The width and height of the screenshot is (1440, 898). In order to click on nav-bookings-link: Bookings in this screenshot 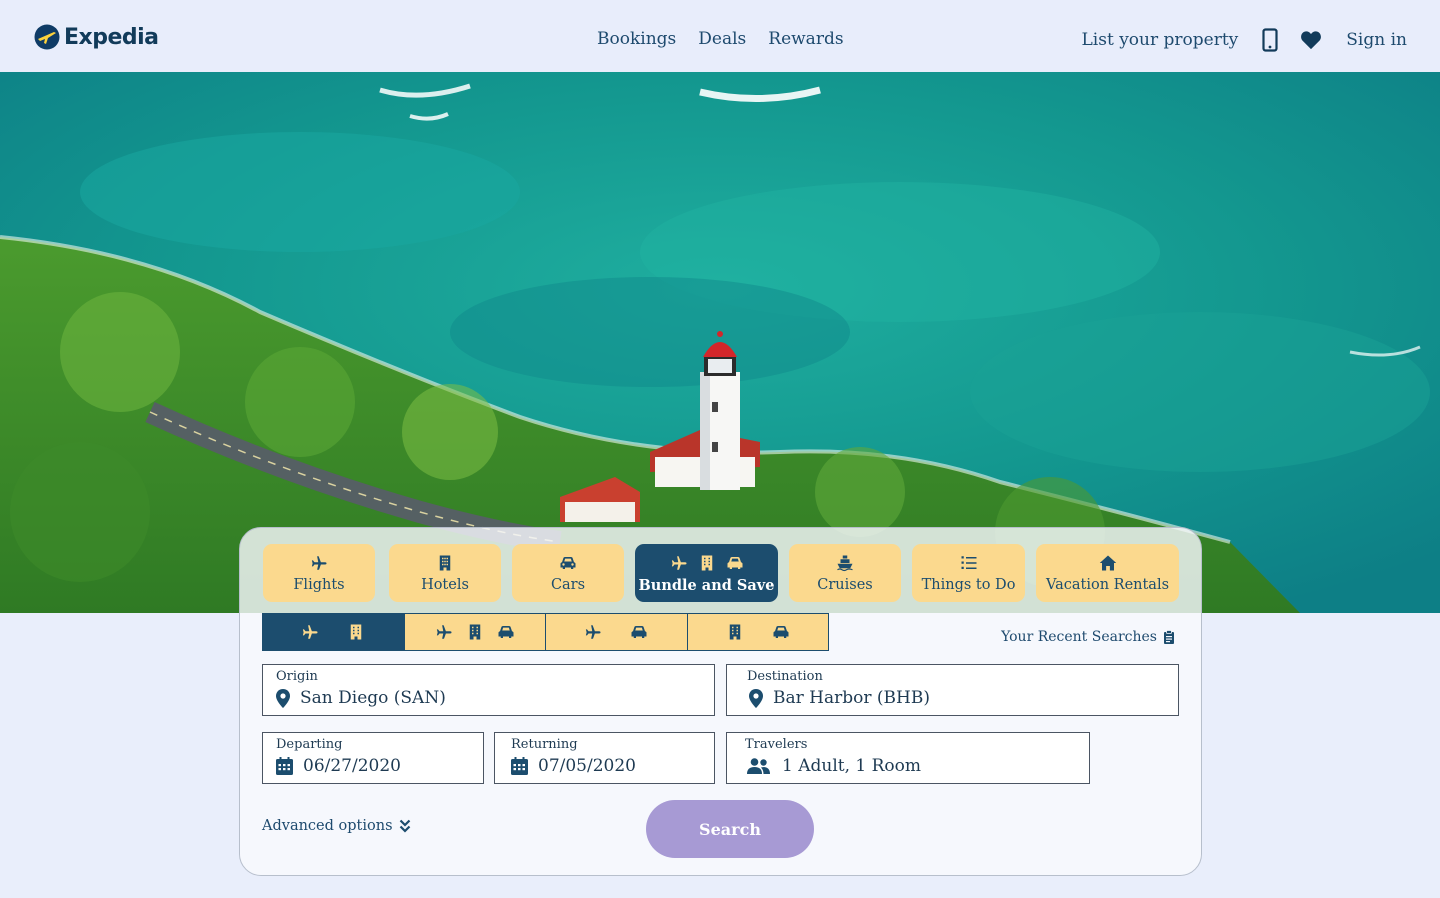, I will do `click(636, 39)`.